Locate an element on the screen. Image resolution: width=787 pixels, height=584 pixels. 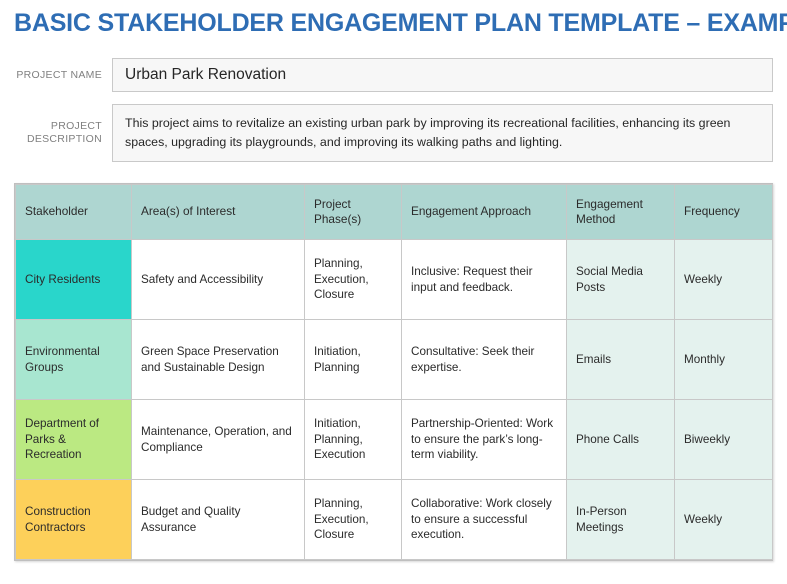
cell-stakeholder: Department of Parks & Recreation is located at coordinates (73, 439).